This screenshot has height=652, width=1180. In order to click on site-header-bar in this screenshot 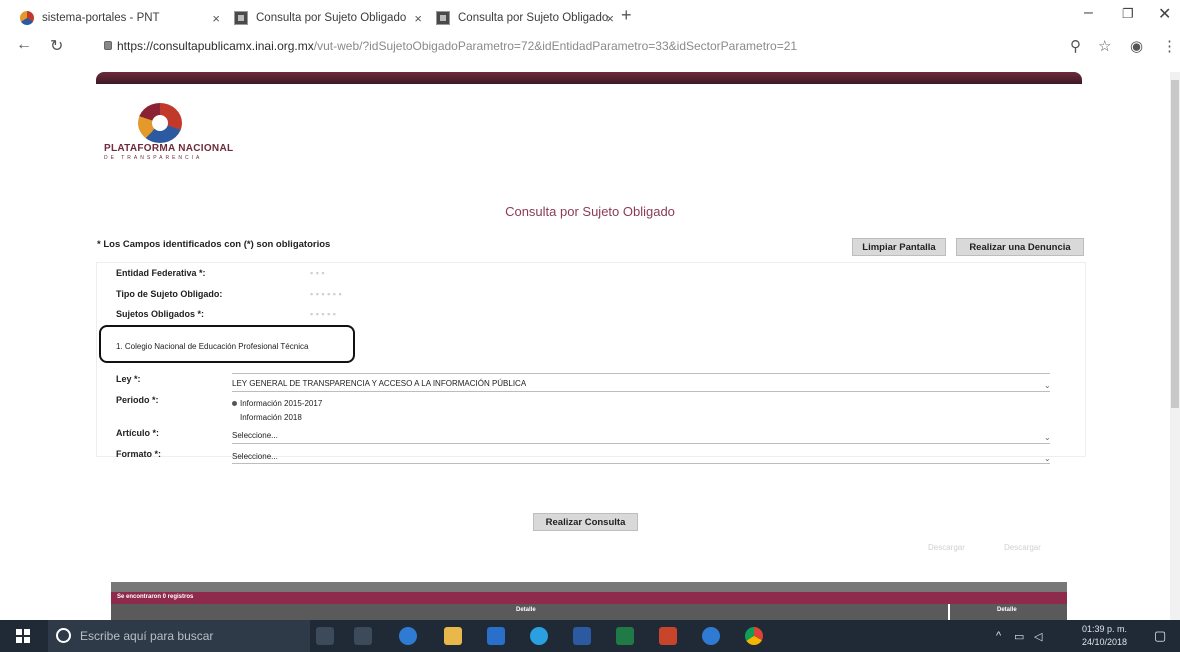, I will do `click(589, 78)`.